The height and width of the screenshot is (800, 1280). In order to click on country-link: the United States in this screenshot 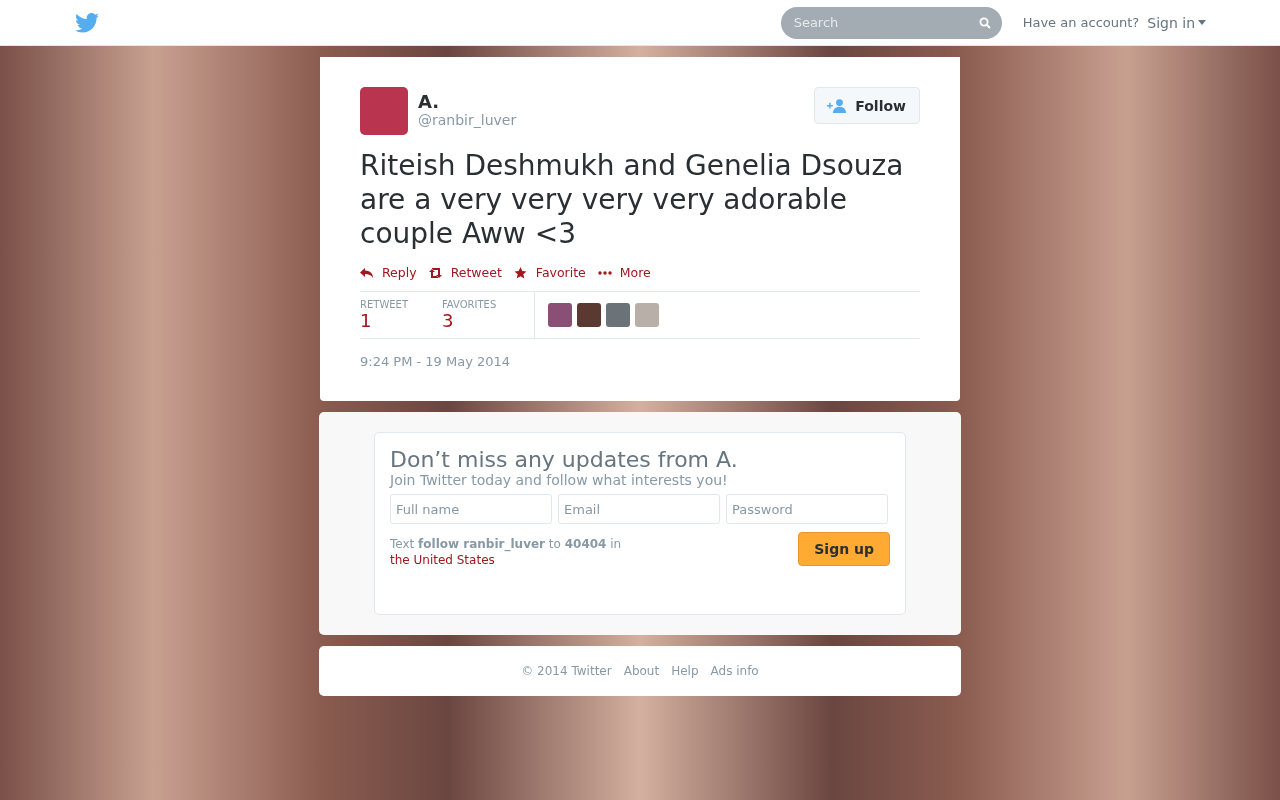, I will do `click(442, 560)`.